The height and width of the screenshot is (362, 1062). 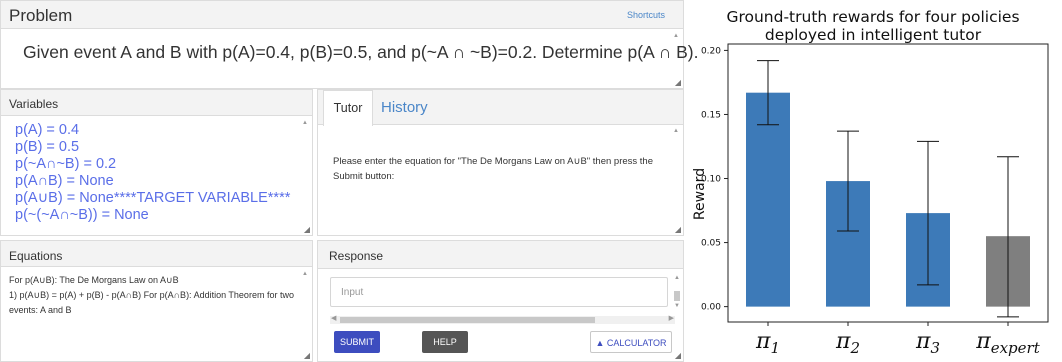 I want to click on y-tick-label: 0.05, so click(x=711, y=244).